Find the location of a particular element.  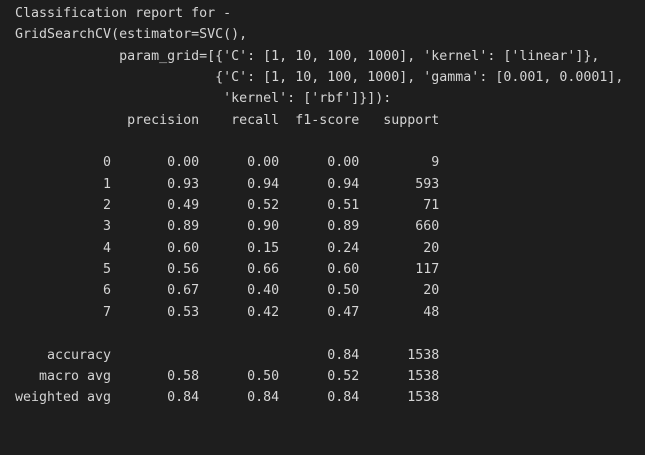

report-row-weighted-avg: weighted avg 0.84 0.84 0.84 1538 is located at coordinates (227, 398).